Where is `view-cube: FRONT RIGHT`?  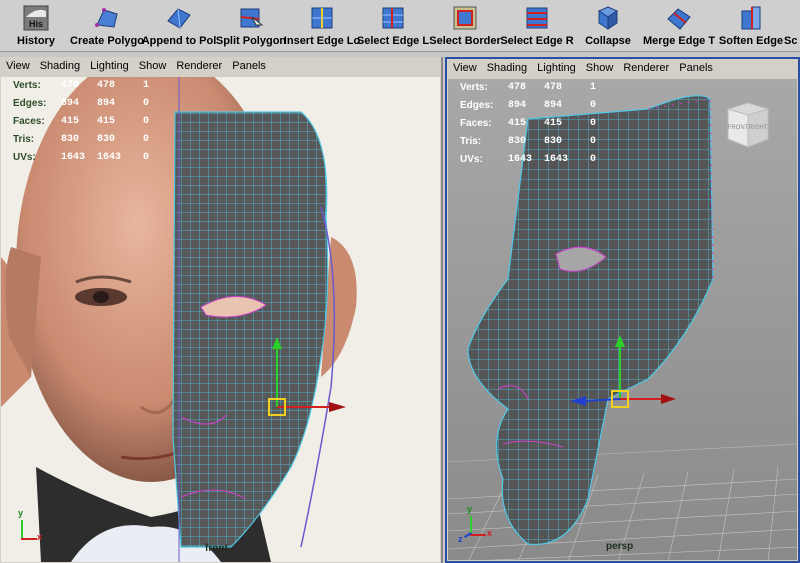 view-cube: FRONT RIGHT is located at coordinates (748, 125).